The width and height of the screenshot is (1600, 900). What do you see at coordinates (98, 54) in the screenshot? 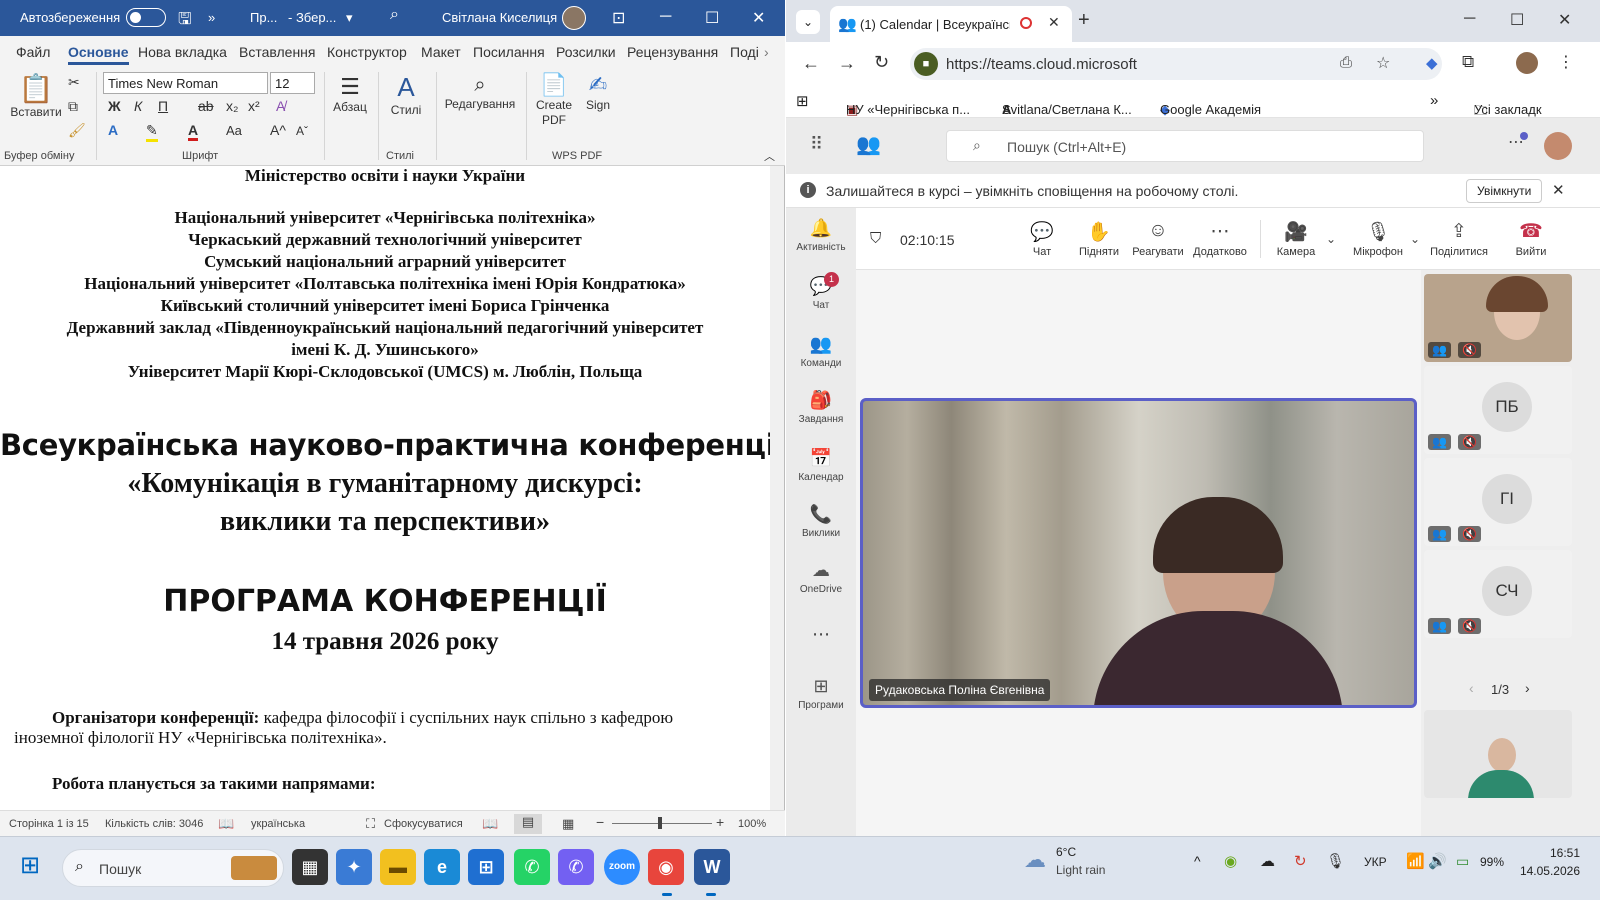
I see `tab-home: Основне` at bounding box center [98, 54].